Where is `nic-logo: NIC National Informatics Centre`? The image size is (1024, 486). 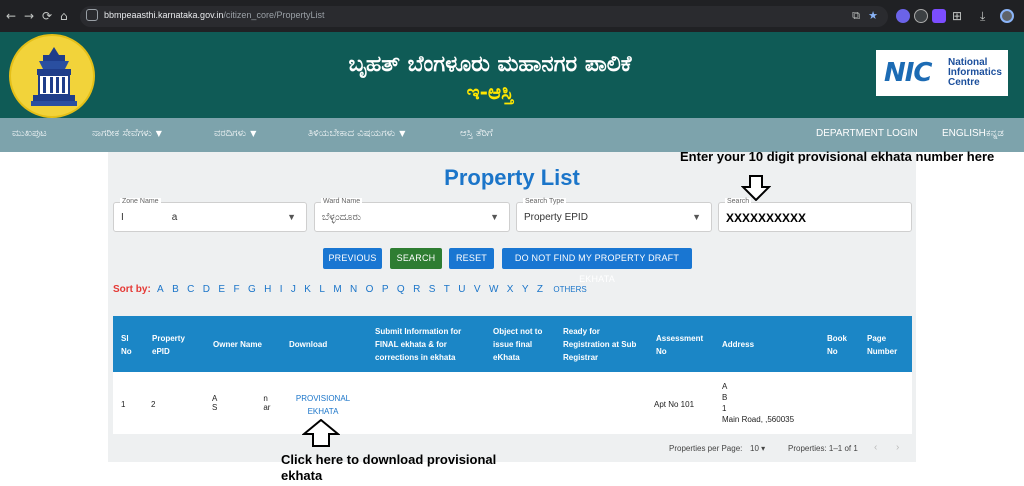 nic-logo: NIC National Informatics Centre is located at coordinates (942, 73).